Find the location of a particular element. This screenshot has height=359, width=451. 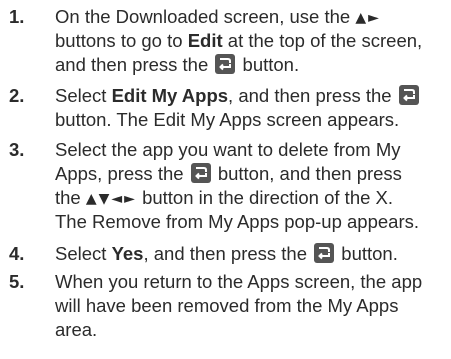

arrow-buttons-icon: ▲► is located at coordinates (368, 18).